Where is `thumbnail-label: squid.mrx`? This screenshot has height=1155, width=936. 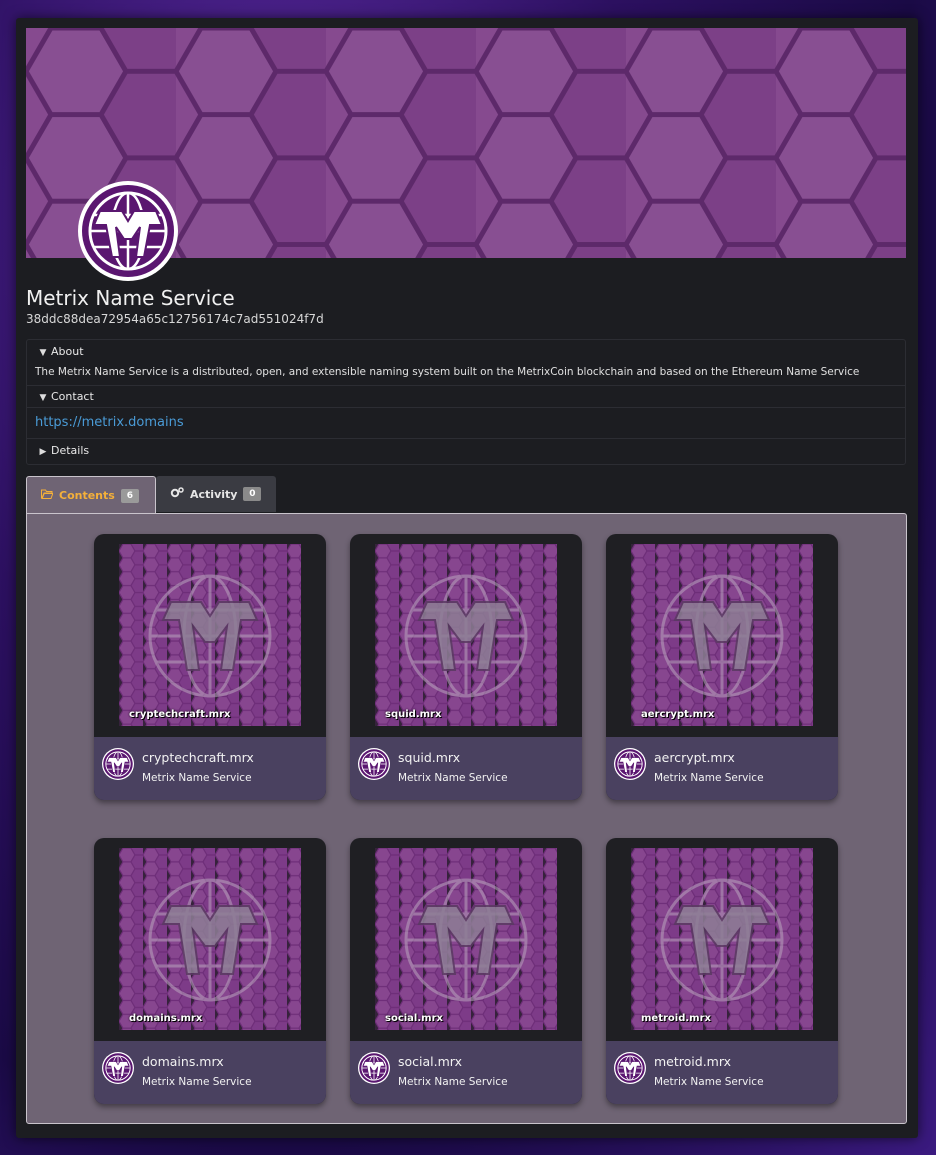 thumbnail-label: squid.mrx is located at coordinates (413, 714).